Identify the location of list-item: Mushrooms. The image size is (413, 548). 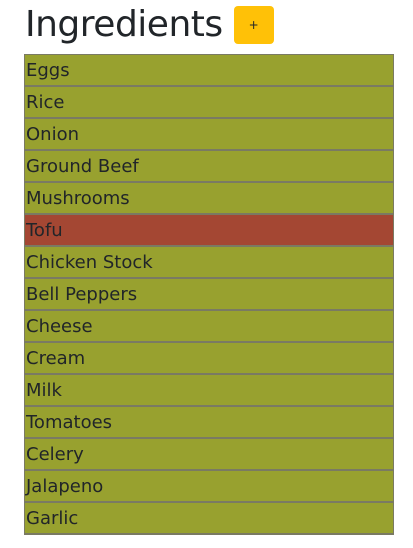
(209, 199).